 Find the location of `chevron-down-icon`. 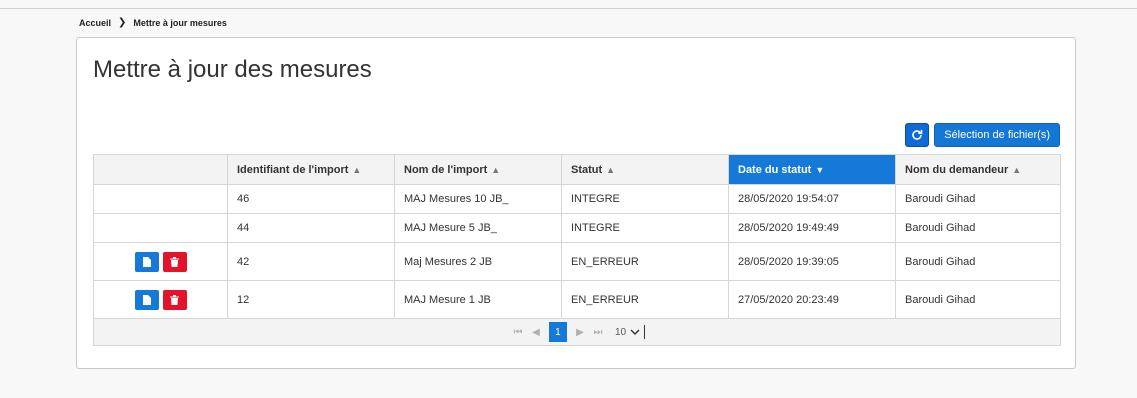

chevron-down-icon is located at coordinates (635, 332).